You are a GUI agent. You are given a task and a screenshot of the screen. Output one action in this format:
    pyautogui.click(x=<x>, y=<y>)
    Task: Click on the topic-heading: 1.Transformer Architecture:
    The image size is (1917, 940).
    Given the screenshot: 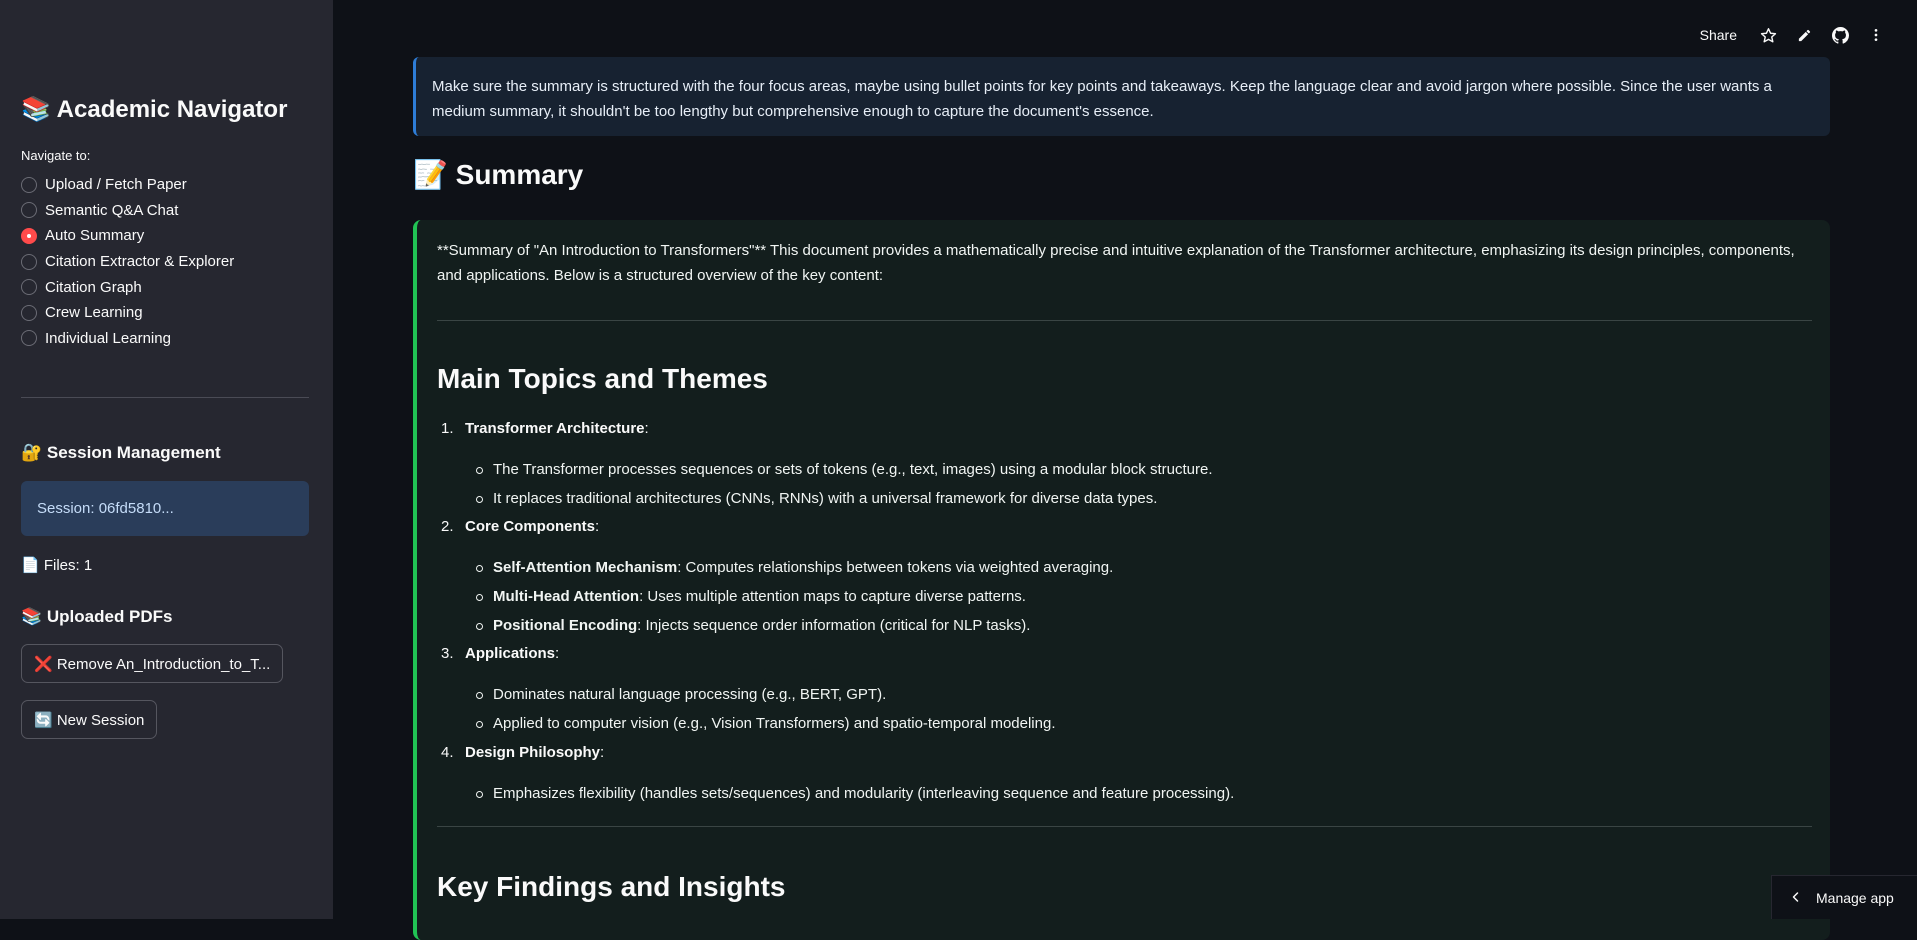 What is the action you would take?
    pyautogui.click(x=1124, y=429)
    